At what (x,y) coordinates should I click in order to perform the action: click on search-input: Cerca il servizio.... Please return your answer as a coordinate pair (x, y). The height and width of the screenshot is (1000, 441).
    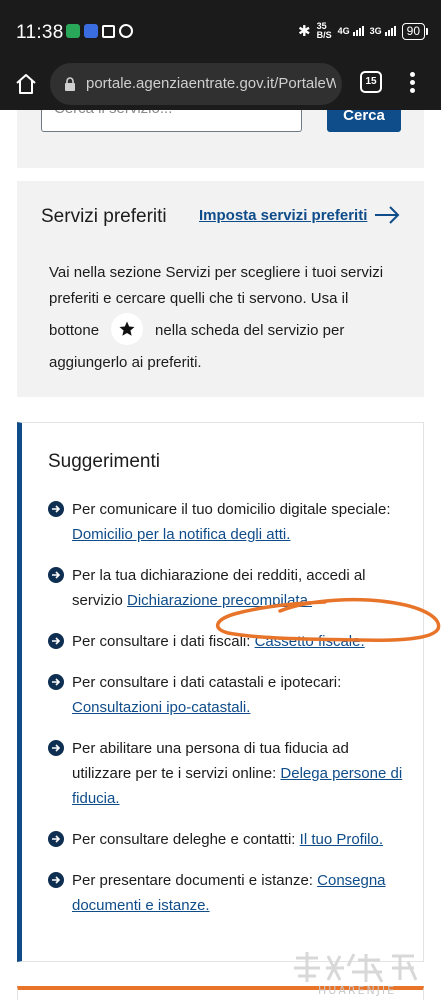
    Looking at the image, I should click on (171, 121).